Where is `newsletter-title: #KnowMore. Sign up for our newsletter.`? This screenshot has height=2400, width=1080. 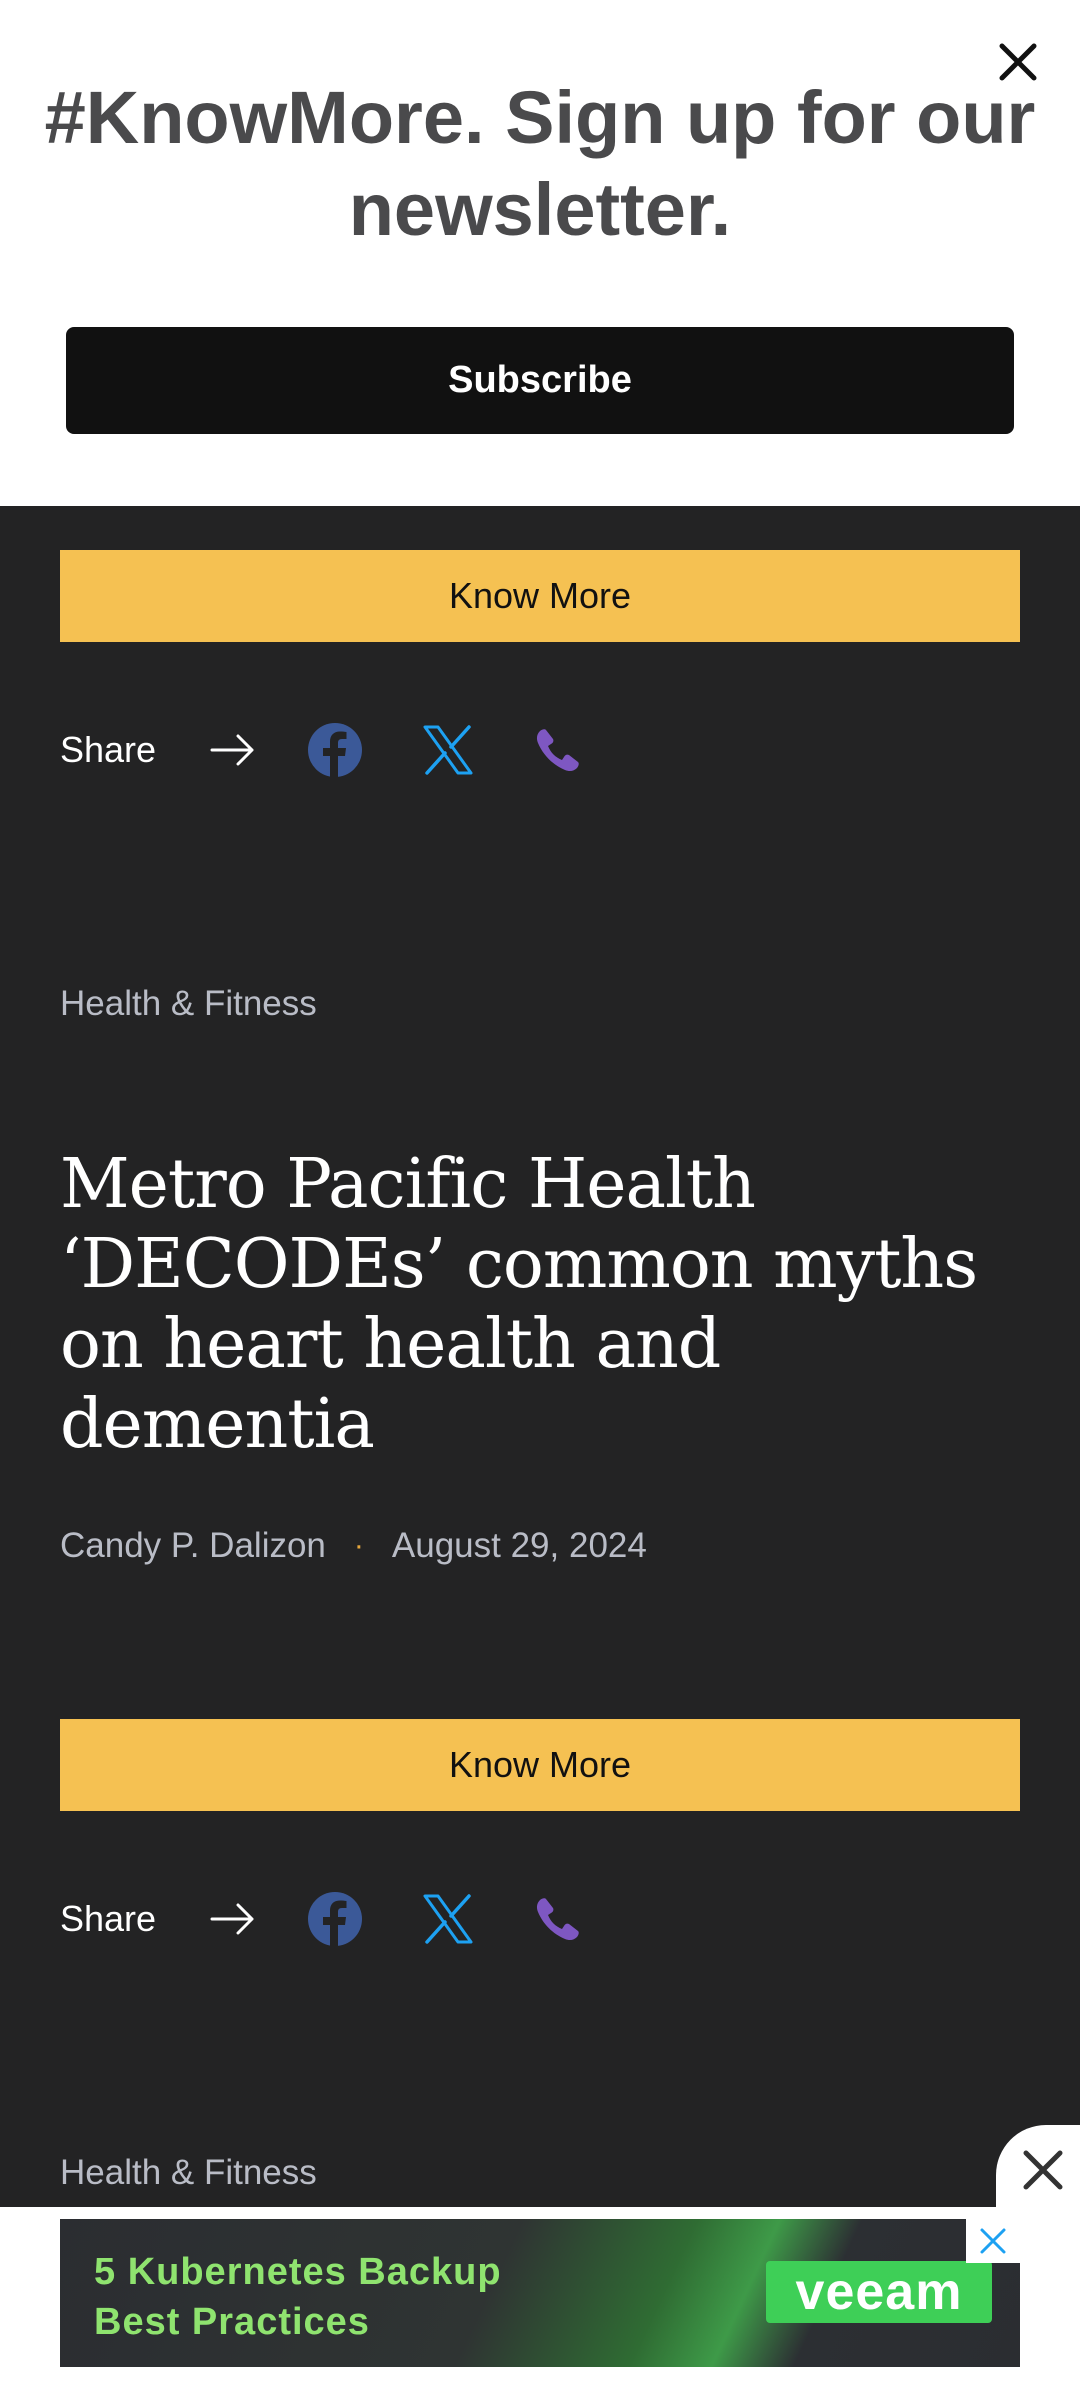 newsletter-title: #KnowMore. Sign up for our newsletter. is located at coordinates (540, 163).